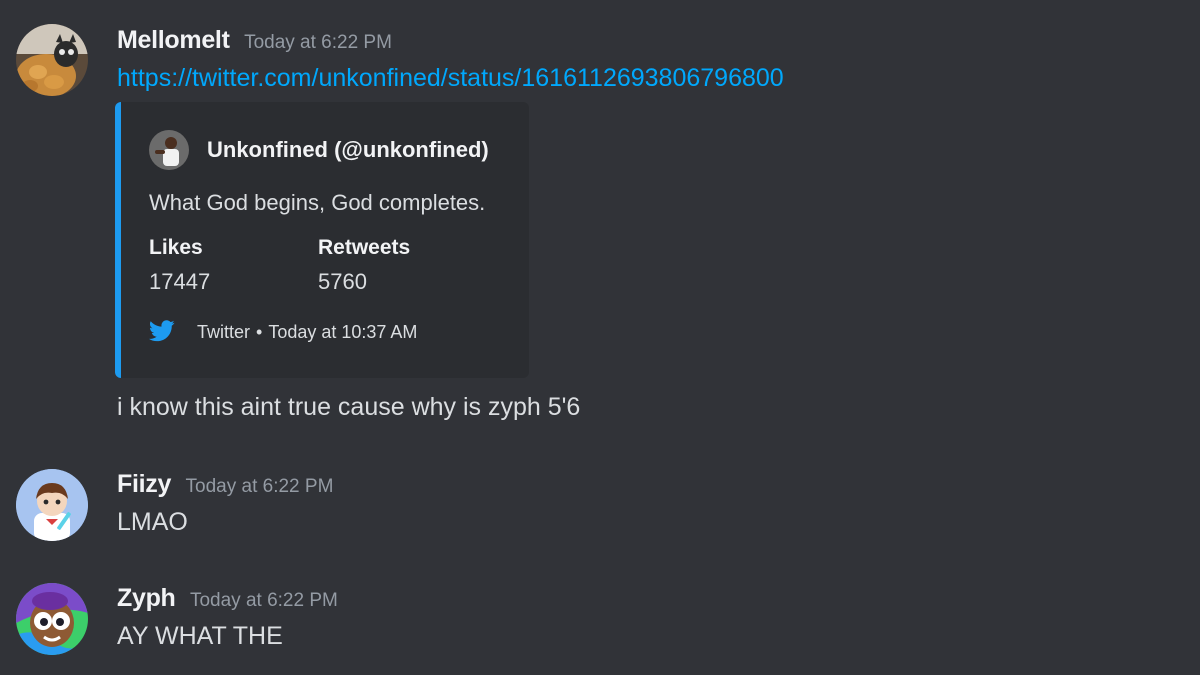 The width and height of the screenshot is (1200, 675). I want to click on embed-author: Unkonfined (@unkonfined), so click(319, 150).